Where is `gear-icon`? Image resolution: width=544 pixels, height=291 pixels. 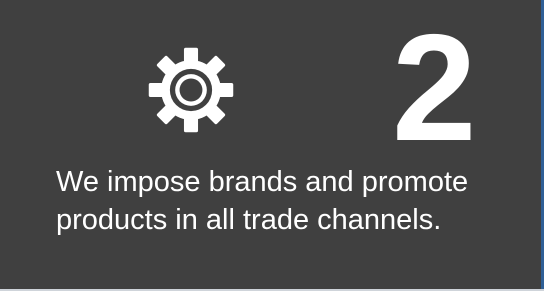 gear-icon is located at coordinates (191, 90).